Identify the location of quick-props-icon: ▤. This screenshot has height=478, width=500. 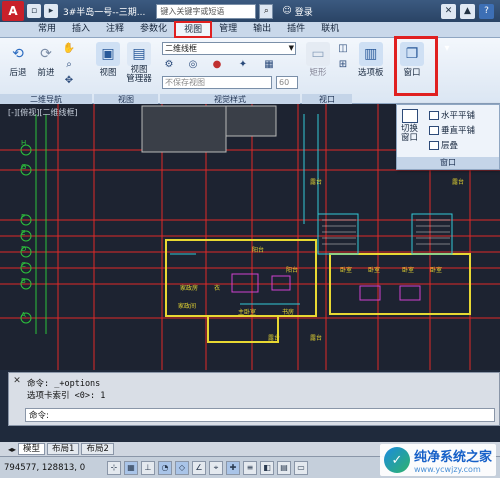
(284, 467).